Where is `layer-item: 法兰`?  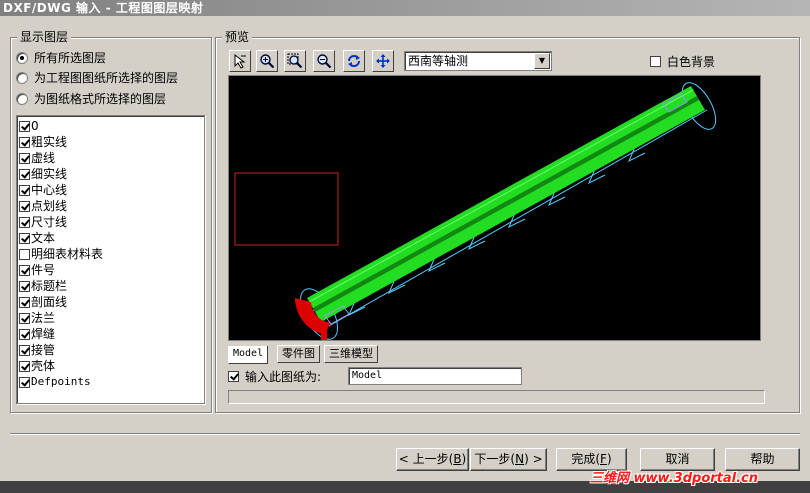
layer-item: 法兰 is located at coordinates (111, 318).